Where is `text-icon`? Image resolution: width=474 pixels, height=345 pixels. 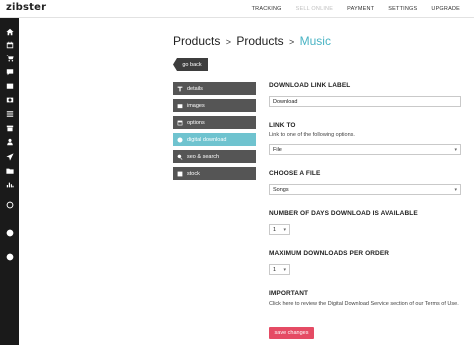 text-icon is located at coordinates (180, 89).